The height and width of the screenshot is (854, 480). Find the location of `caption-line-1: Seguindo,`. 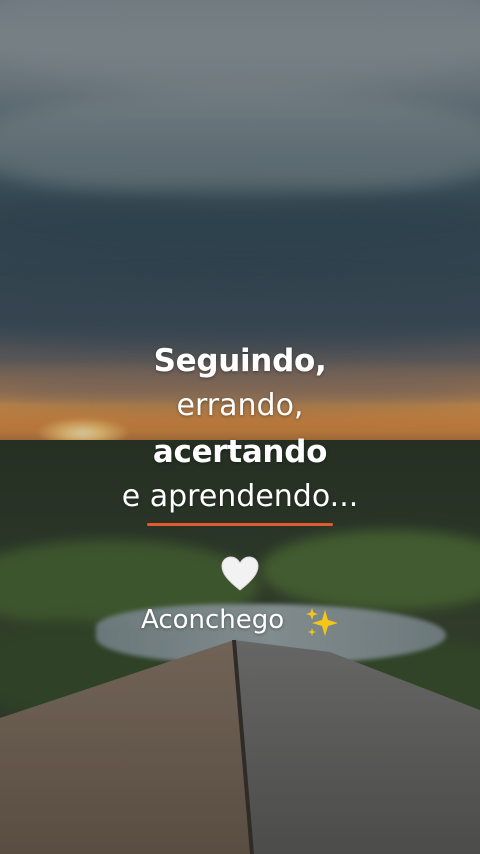

caption-line-1: Seguindo, is located at coordinates (240, 361).